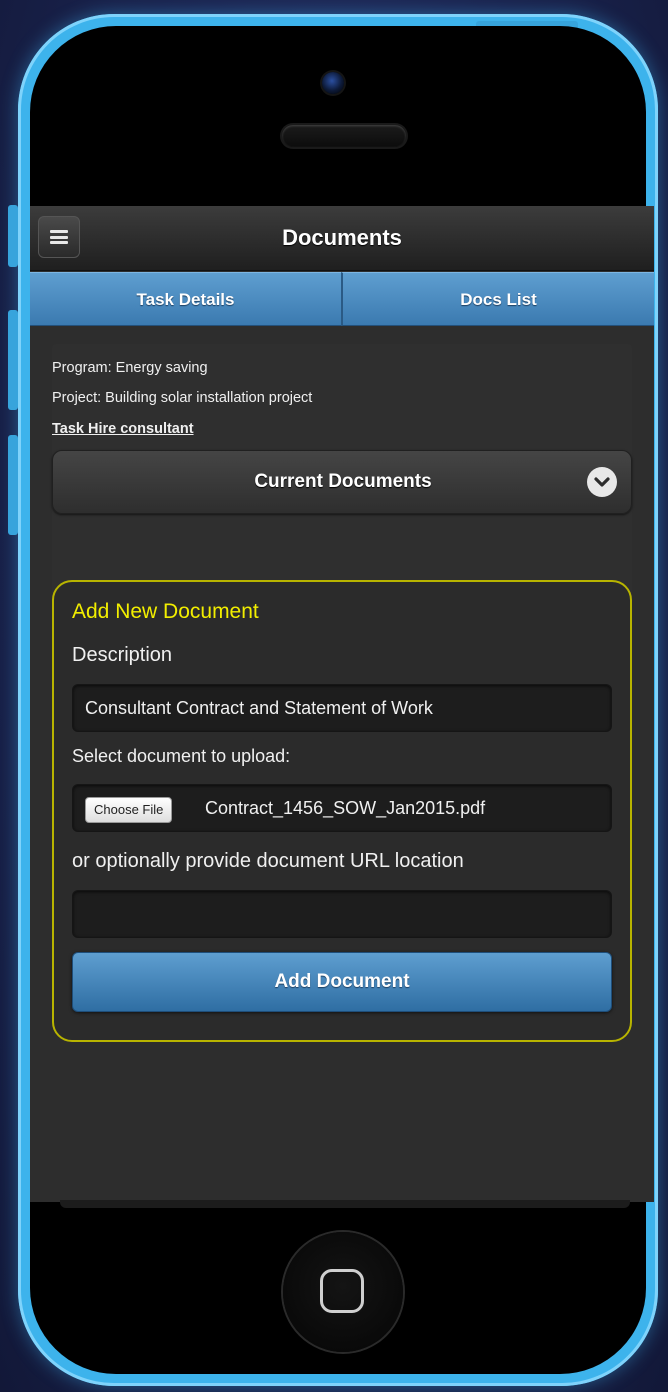  What do you see at coordinates (345, 808) in the screenshot?
I see `selected-file-name: Contract_1456_SOW_Jan2015.pdf` at bounding box center [345, 808].